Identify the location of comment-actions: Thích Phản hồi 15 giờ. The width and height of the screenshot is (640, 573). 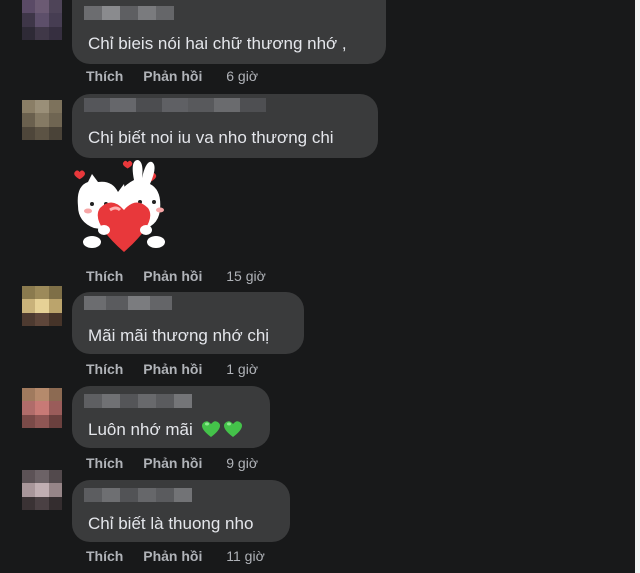
(176, 276).